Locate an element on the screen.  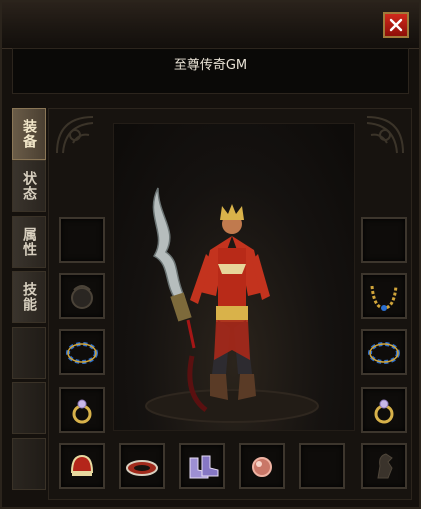
tab-status: 状态 is located at coordinates (29, 186).